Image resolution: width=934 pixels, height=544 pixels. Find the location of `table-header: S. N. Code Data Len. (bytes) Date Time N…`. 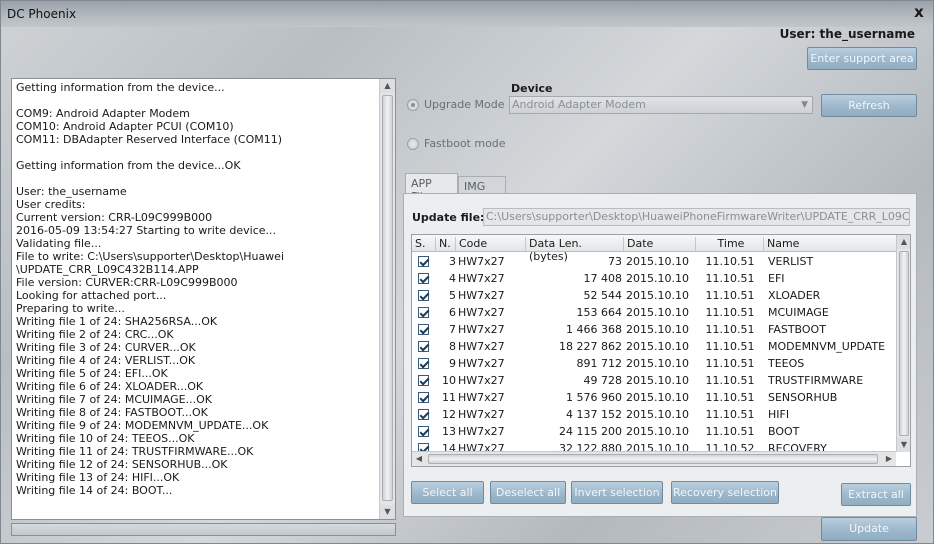

table-header: S. N. Code Data Len. (bytes) Date Time N… is located at coordinates (654, 249).